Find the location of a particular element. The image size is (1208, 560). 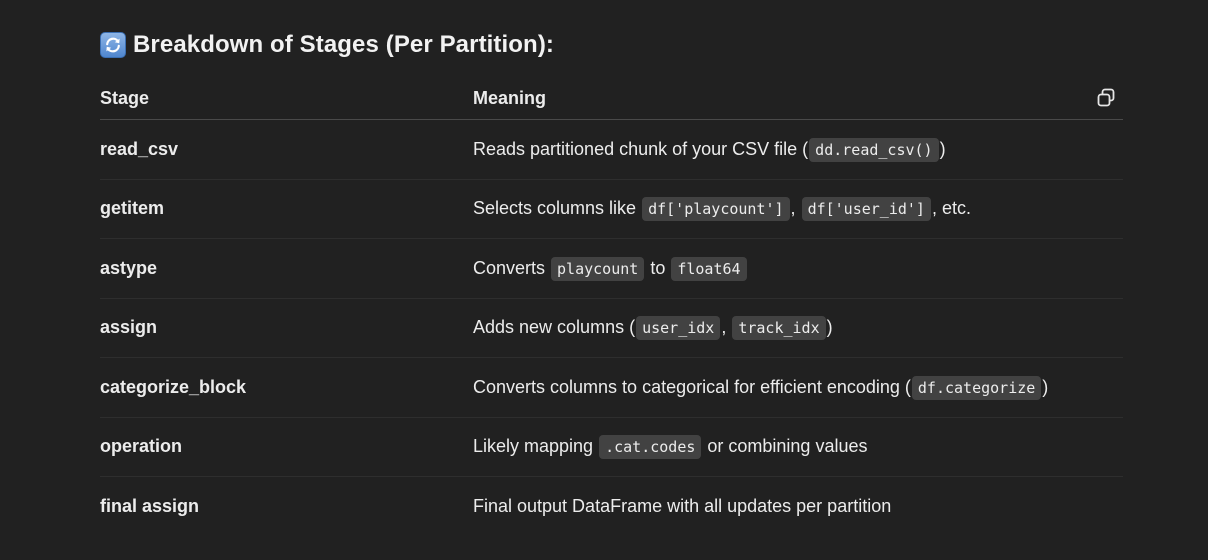

meaning-text: Converts is located at coordinates (512, 267).